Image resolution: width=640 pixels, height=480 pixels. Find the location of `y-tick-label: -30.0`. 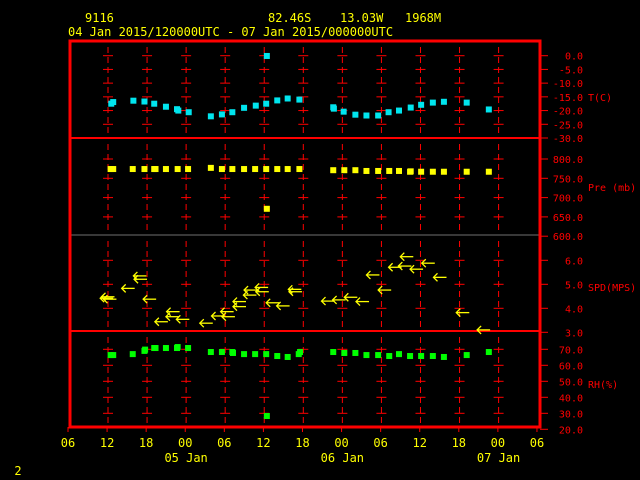

y-tick-label: -30.0 is located at coordinates (568, 139).